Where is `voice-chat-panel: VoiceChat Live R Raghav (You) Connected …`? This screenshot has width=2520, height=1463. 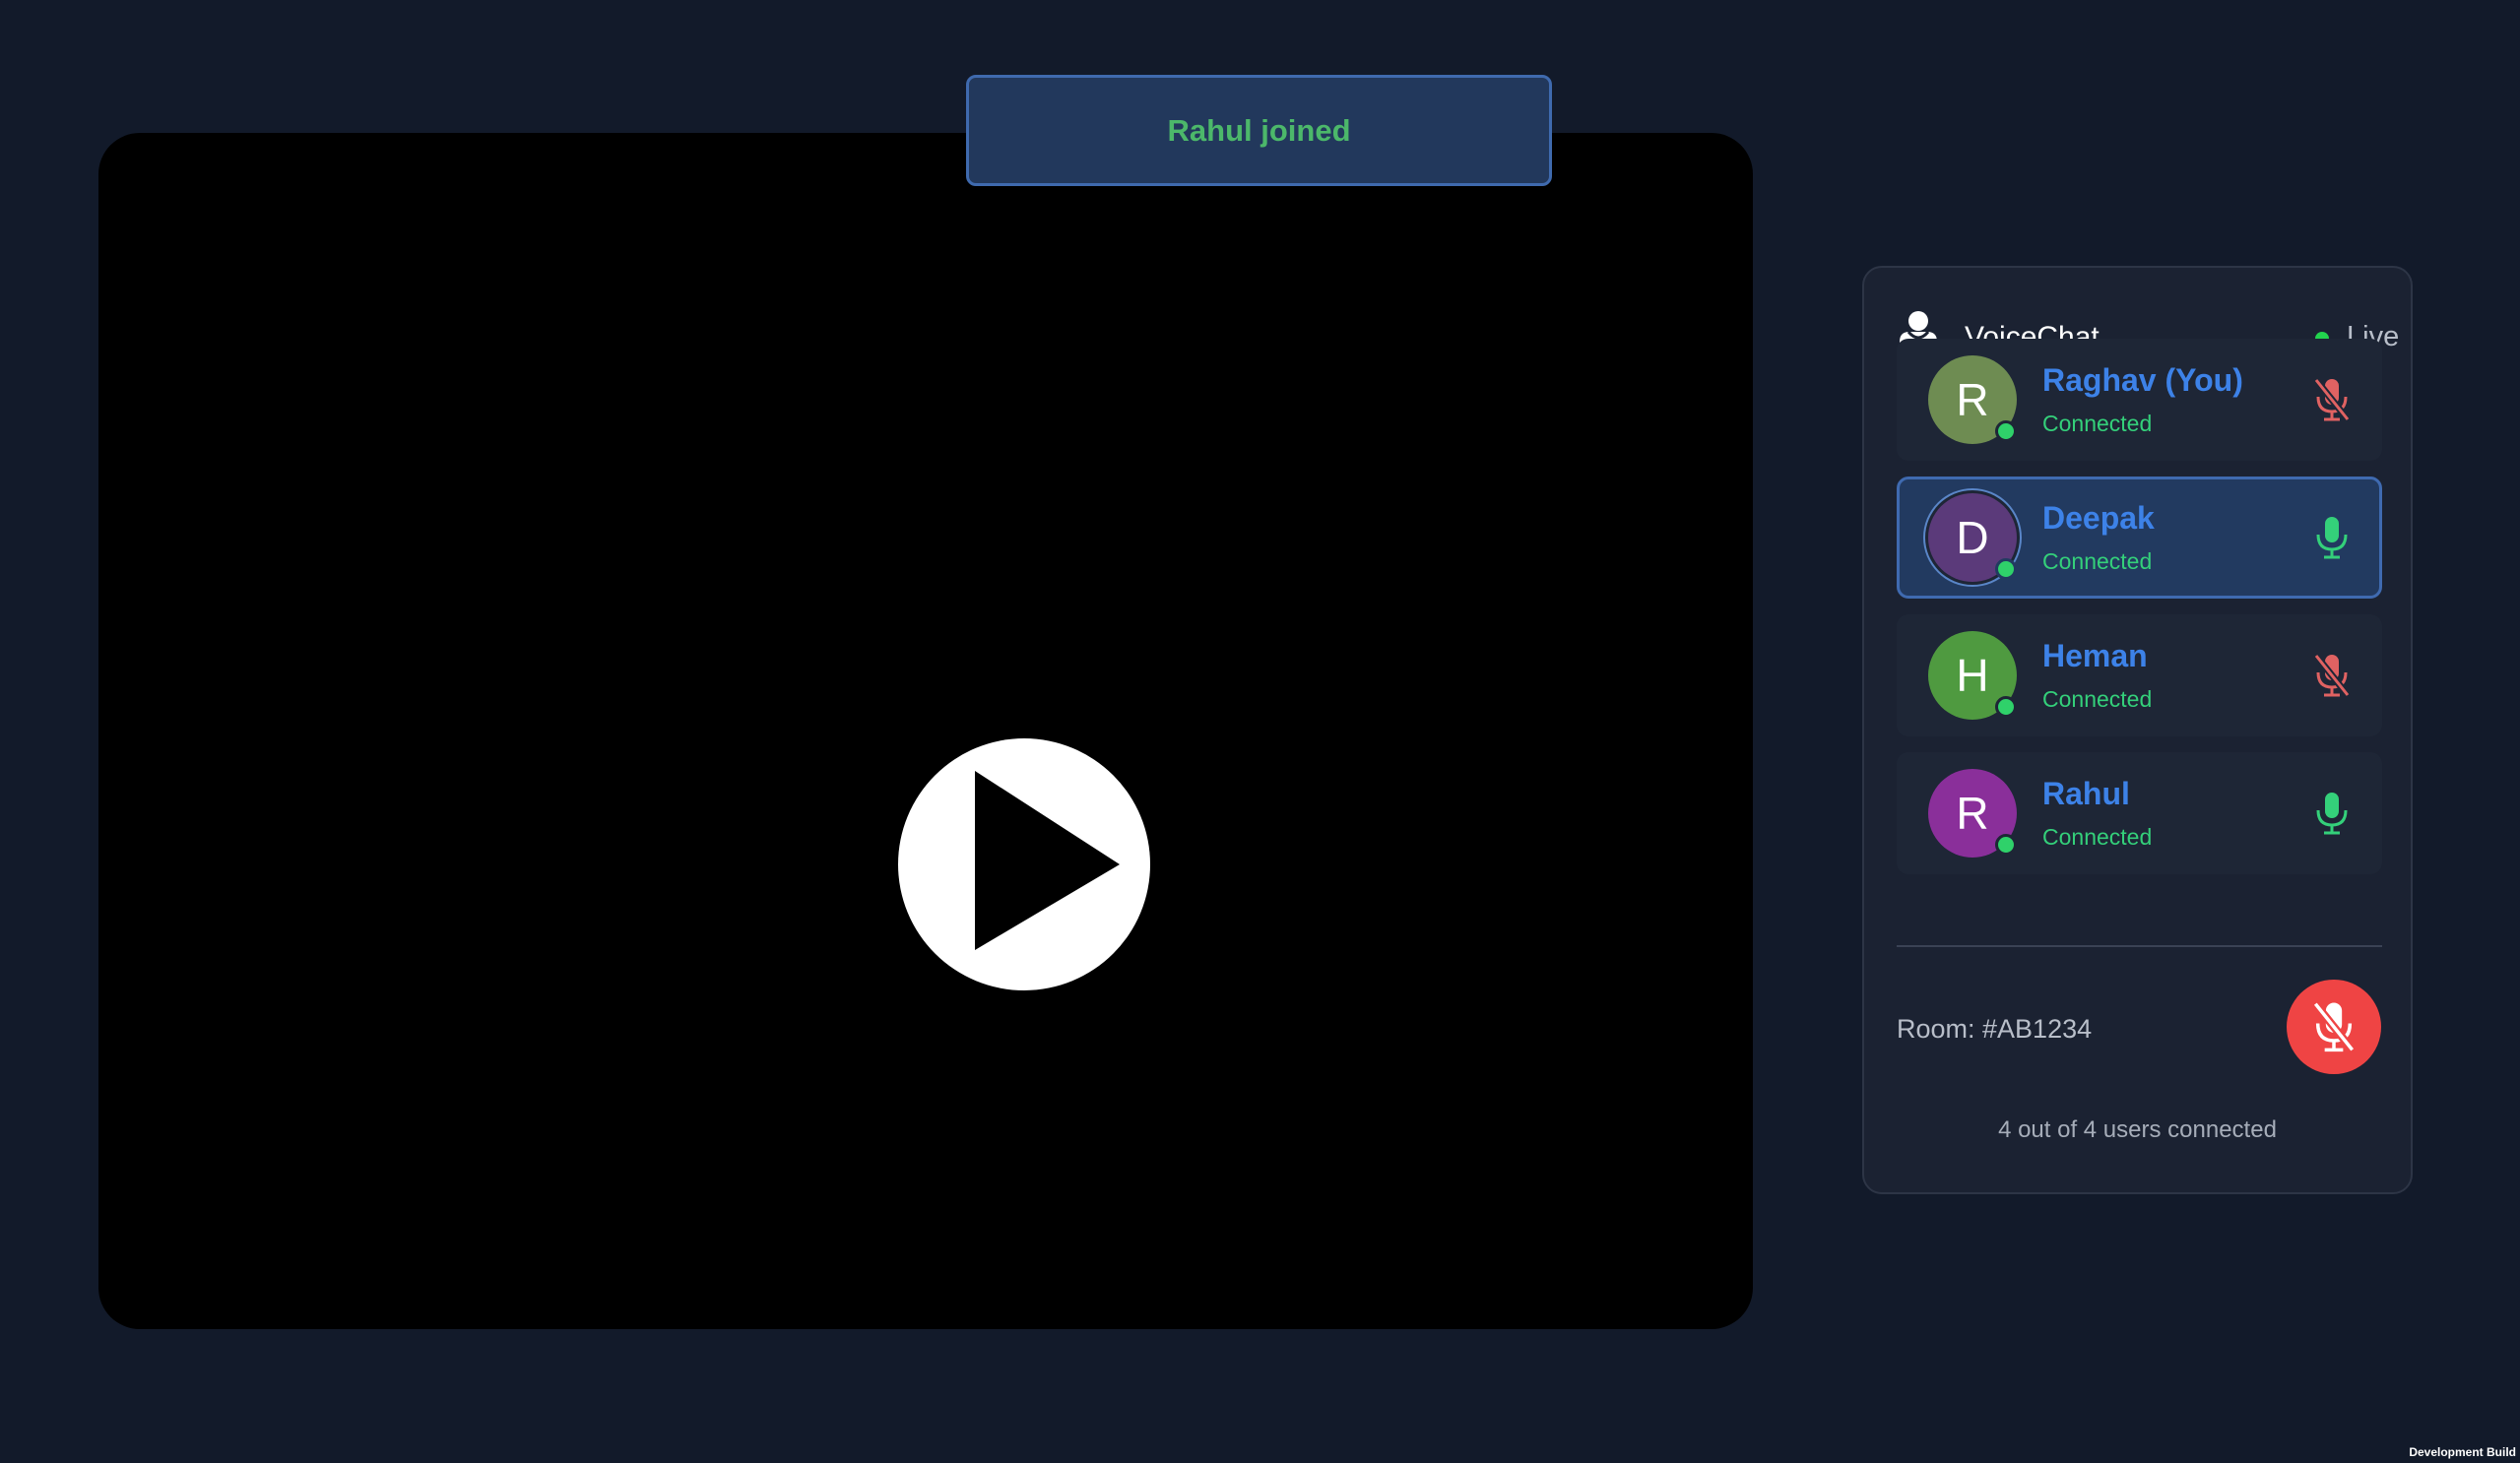
voice-chat-panel: VoiceChat Live R Raghav (You) Connected … is located at coordinates (2137, 730).